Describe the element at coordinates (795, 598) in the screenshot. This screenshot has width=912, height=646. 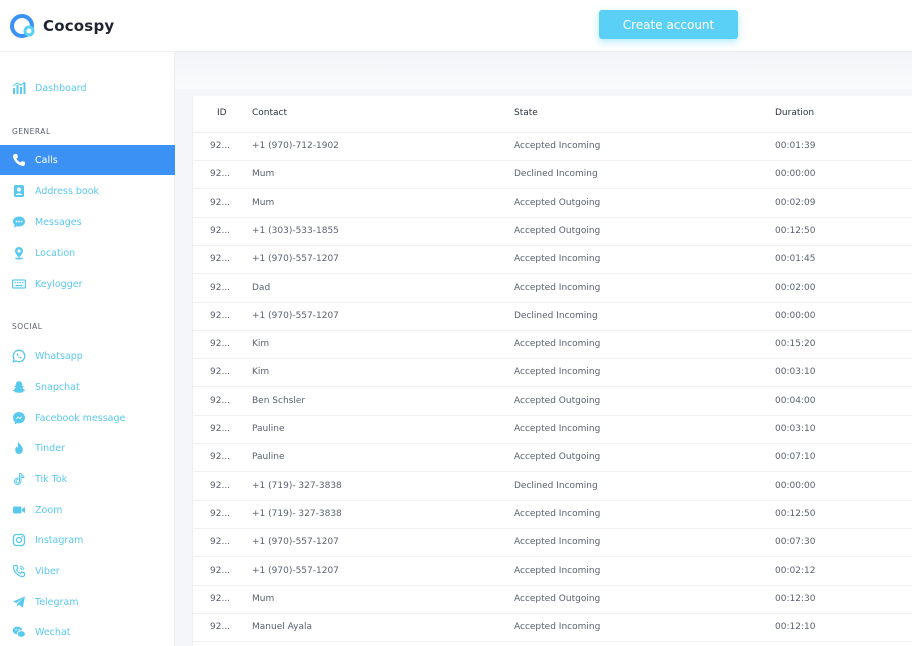
I see `cell-duration: 00:12:30` at that location.